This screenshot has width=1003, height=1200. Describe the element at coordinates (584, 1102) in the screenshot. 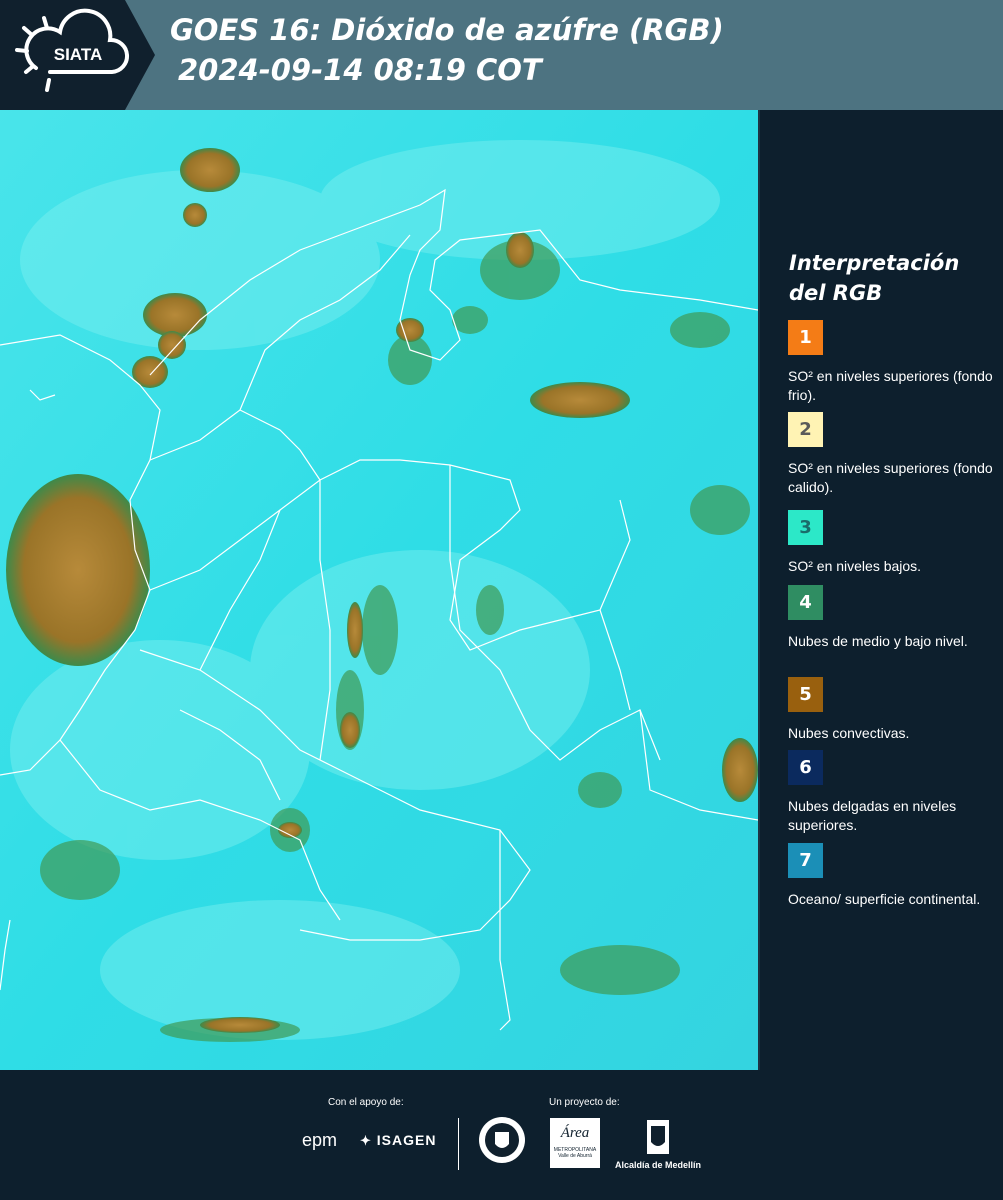

I see `project-label: Un proyecto de:` at that location.